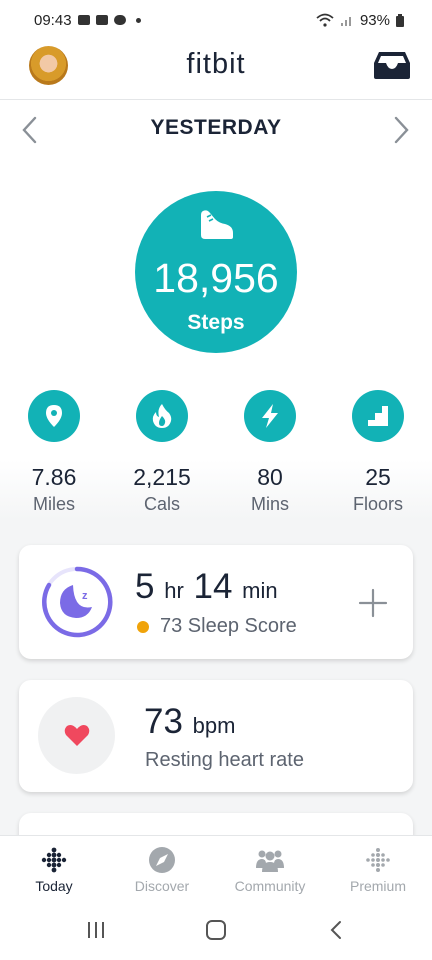 This screenshot has height=960, width=432. Describe the element at coordinates (378, 477) in the screenshot. I see `stat-value: 25` at that location.